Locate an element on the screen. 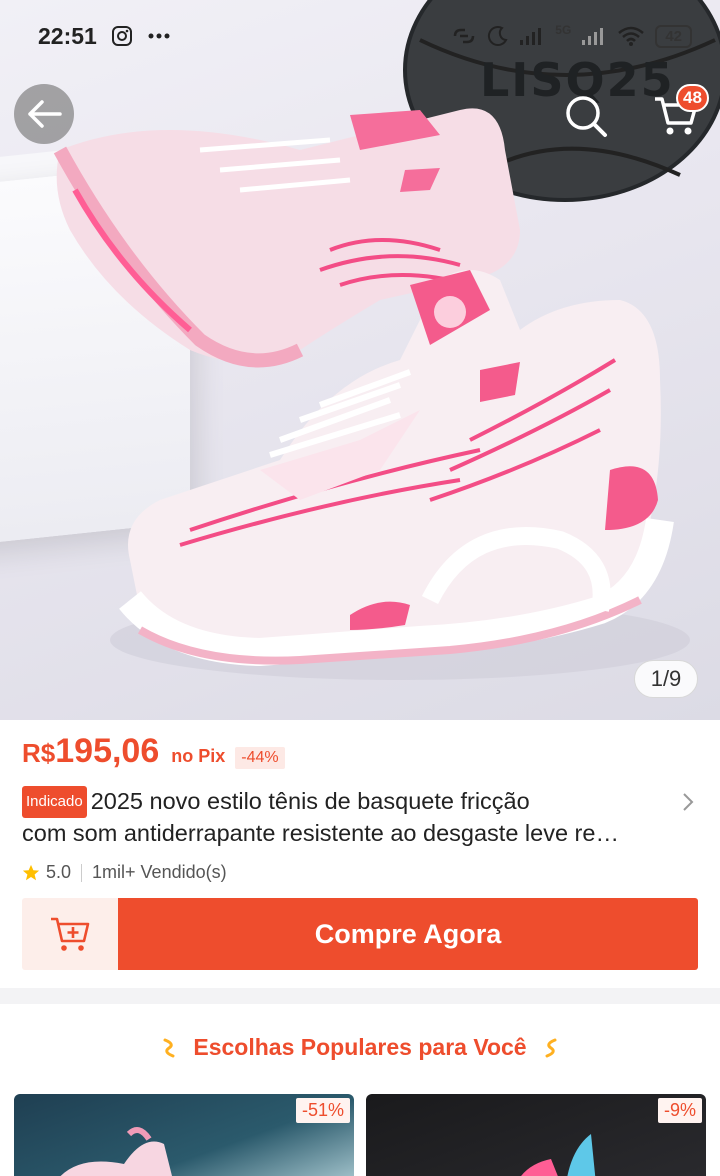 This screenshot has height=1176, width=720. status-left: 22:51 is located at coordinates (104, 36).